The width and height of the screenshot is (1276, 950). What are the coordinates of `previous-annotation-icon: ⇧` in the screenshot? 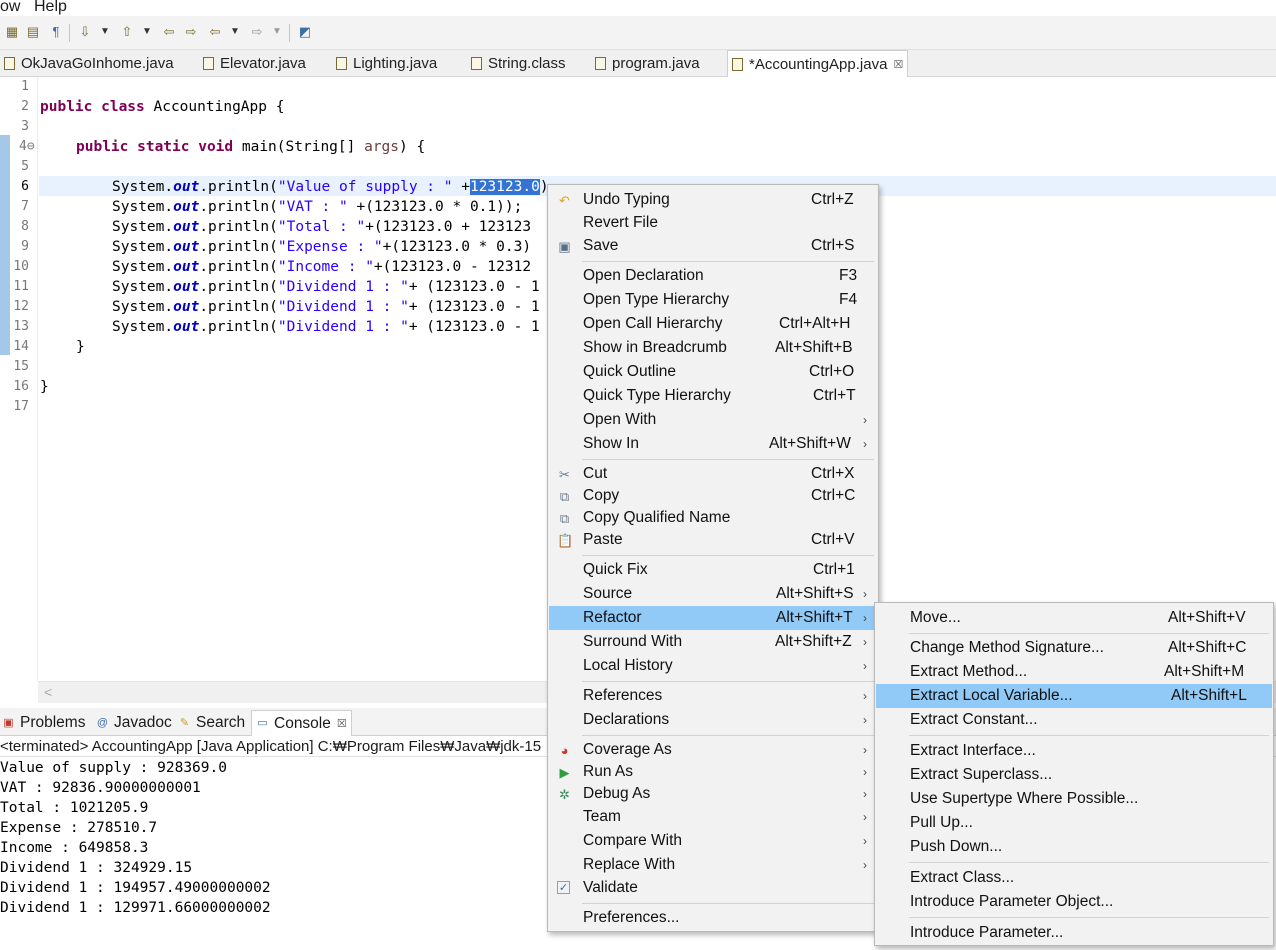 It's located at (127, 32).